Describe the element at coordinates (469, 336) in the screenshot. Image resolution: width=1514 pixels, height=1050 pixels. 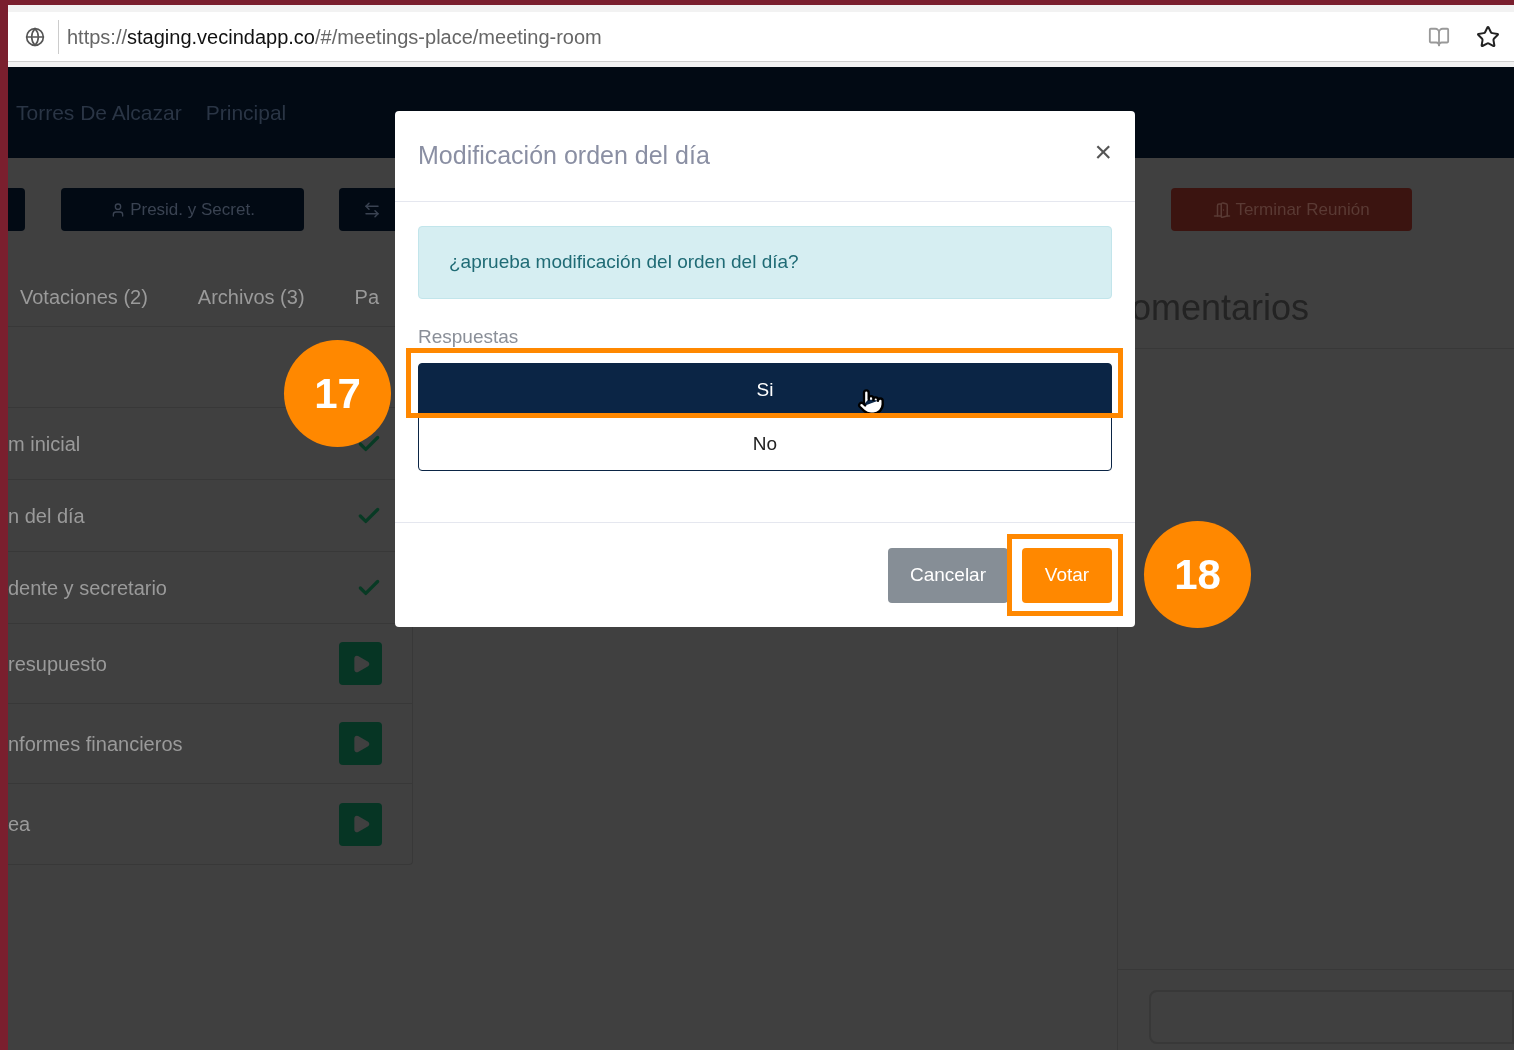
I see `answers-label: Respuestas` at that location.